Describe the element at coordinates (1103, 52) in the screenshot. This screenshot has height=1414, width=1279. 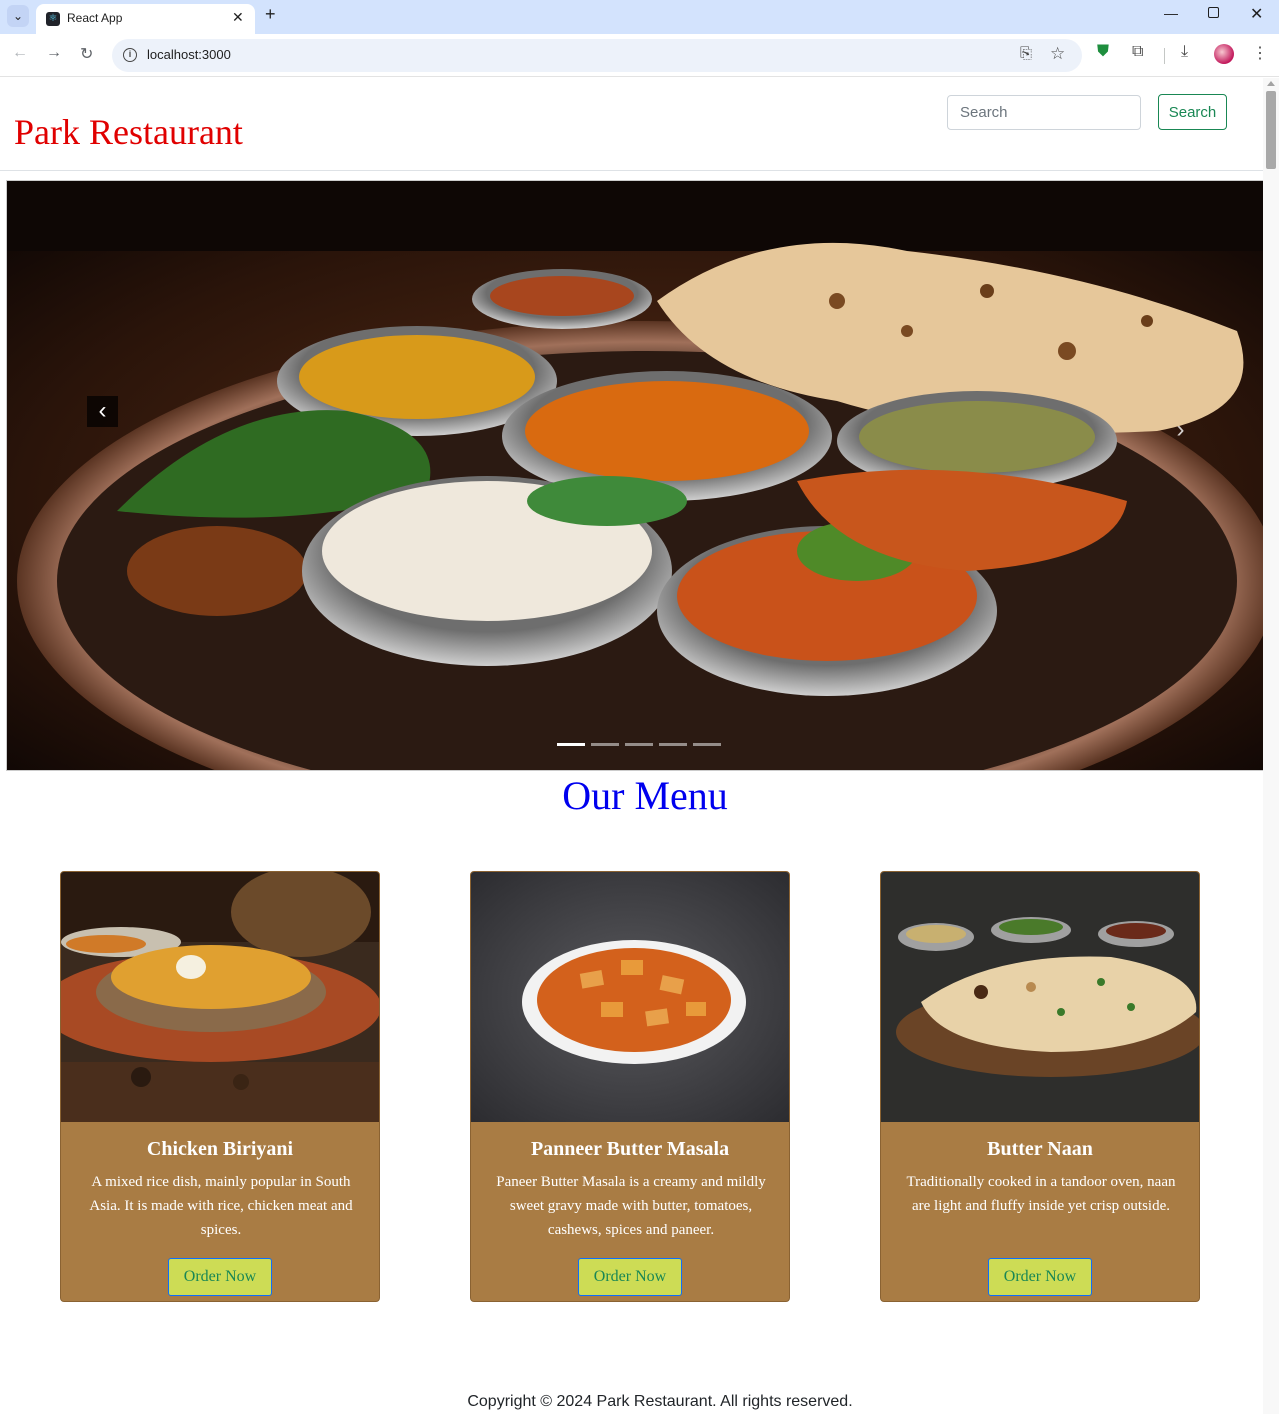
I see `shield-extension-icon: ⛊` at that location.